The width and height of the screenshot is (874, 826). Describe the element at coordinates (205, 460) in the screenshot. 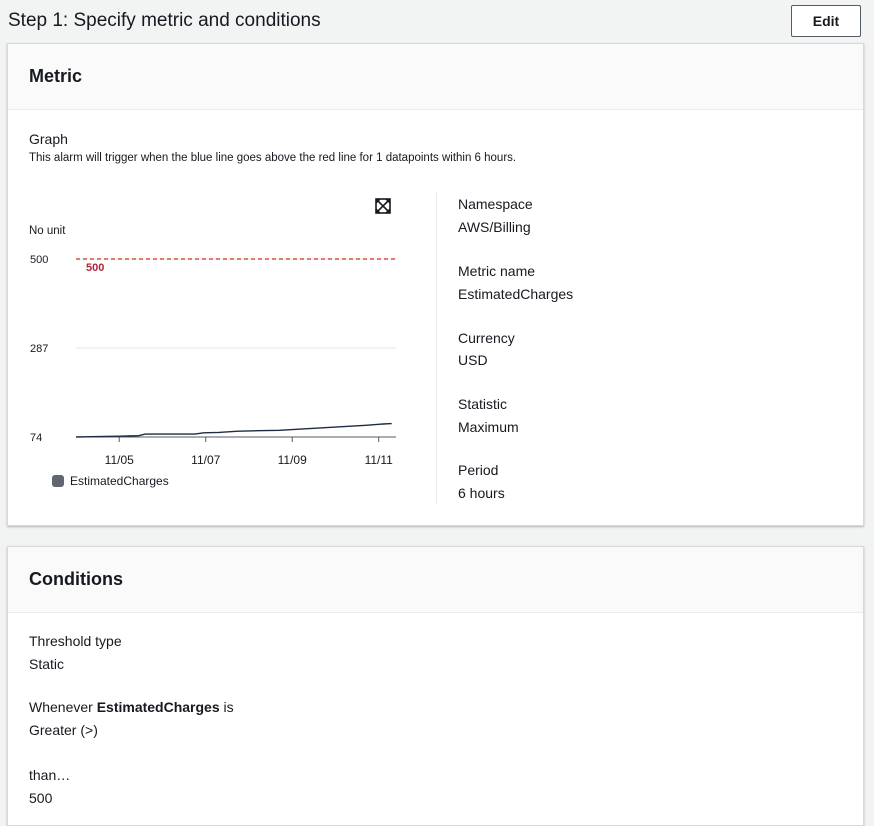

I see `x-tick-label: 11/07` at that location.